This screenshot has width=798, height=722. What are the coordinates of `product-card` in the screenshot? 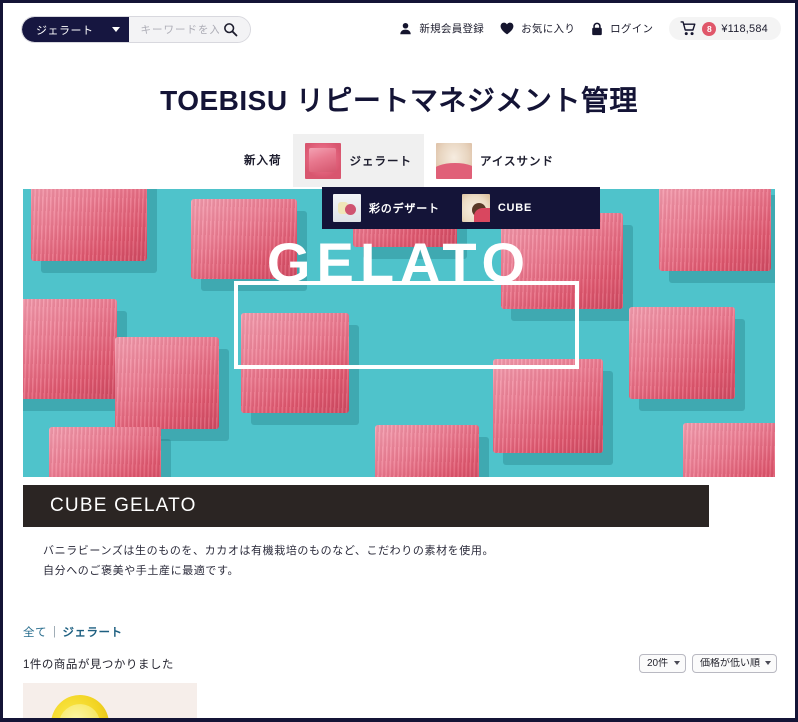 It's located at (110, 700).